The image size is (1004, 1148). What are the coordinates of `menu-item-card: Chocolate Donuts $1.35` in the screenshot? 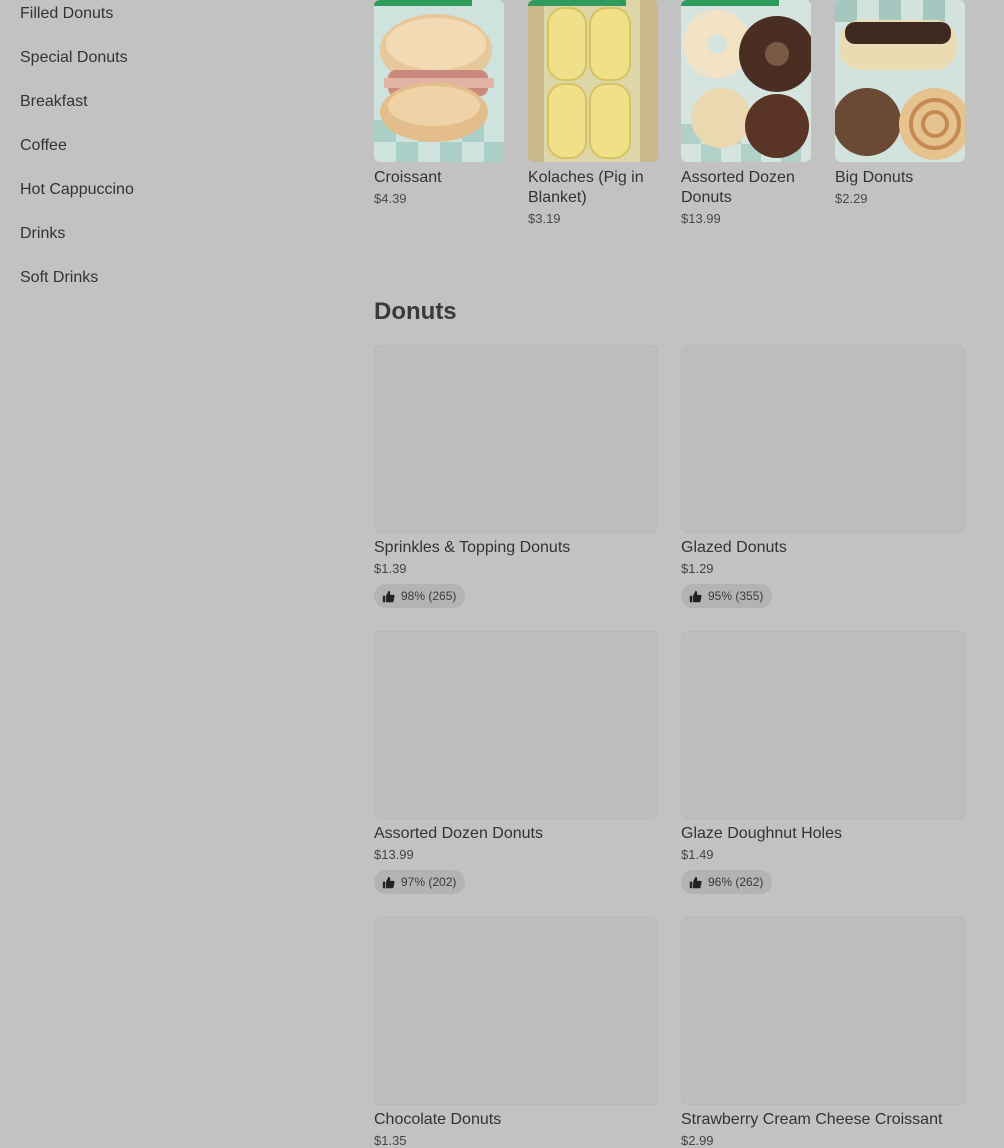 It's located at (516, 1032).